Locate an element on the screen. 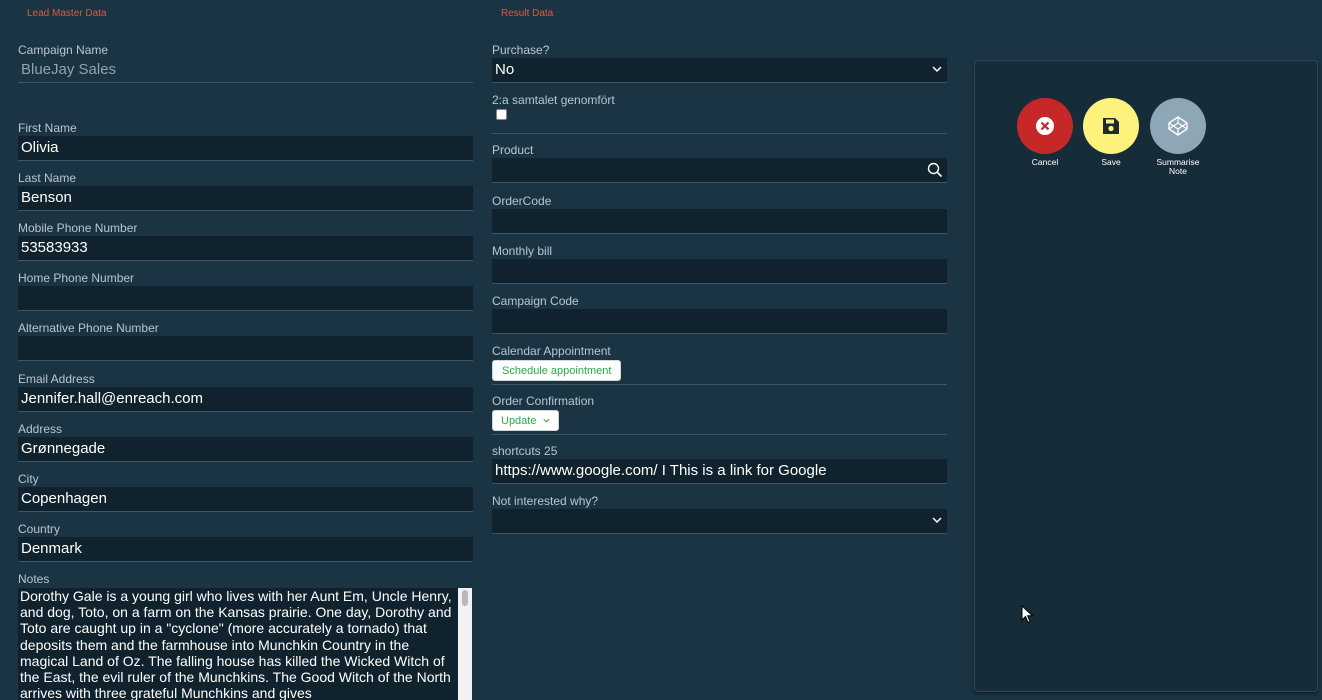 The height and width of the screenshot is (700, 1322). mobile-phone-input: 53583933 is located at coordinates (245, 248).